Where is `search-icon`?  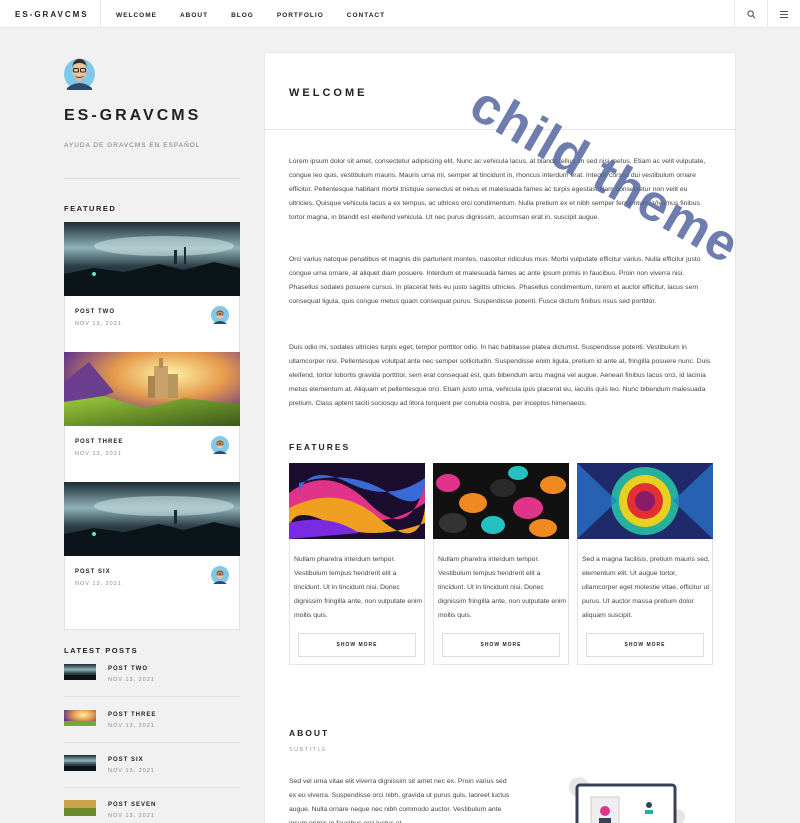
search-icon is located at coordinates (750, 13).